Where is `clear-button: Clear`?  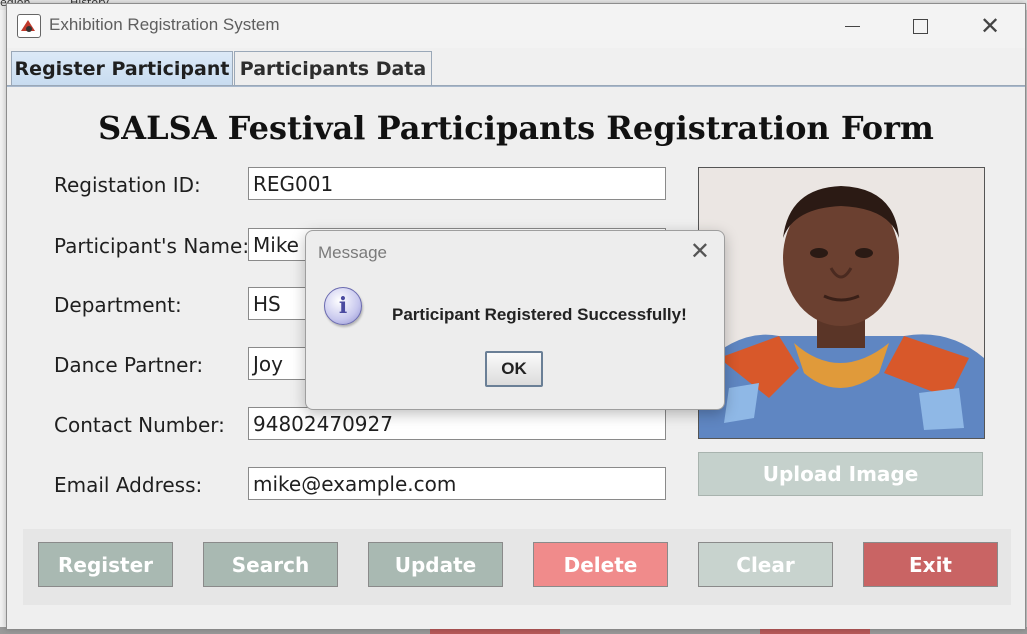
clear-button: Clear is located at coordinates (765, 564).